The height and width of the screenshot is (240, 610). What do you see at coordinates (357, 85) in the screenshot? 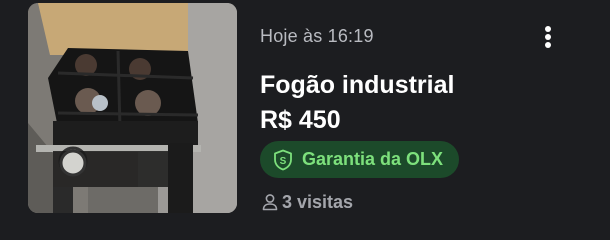
I see `listing-title: Fogão industrial` at bounding box center [357, 85].